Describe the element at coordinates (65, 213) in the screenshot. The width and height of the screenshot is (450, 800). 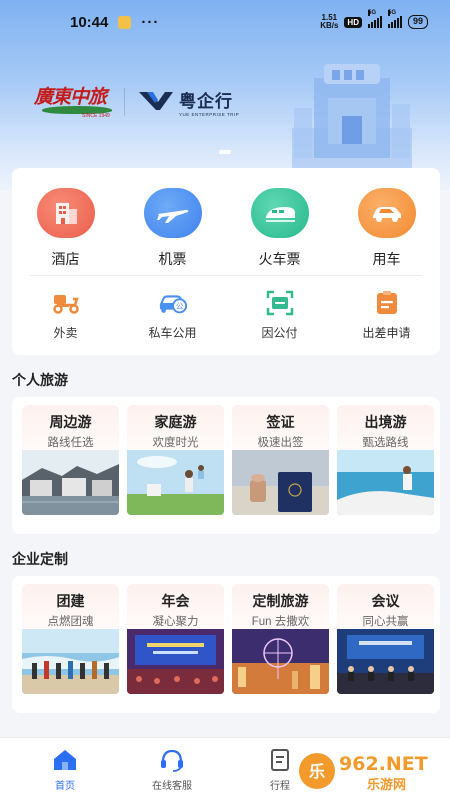
I see `hotel-icon` at that location.